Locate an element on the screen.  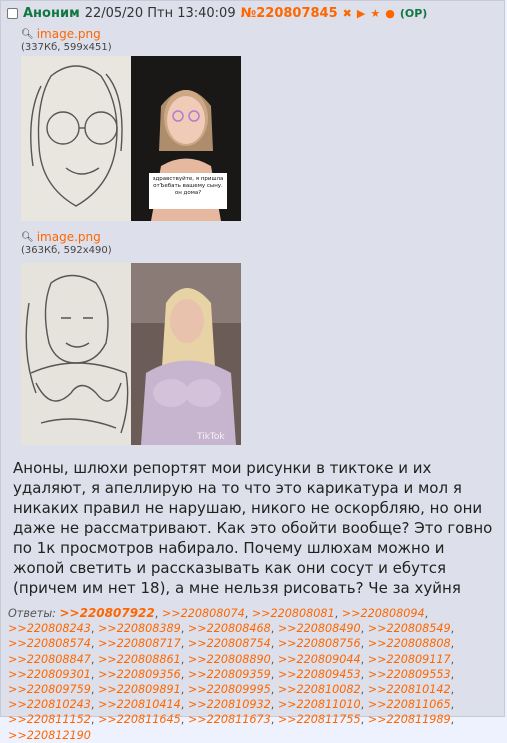
file-meta: (363Кб, 592x490) is located at coordinates (66, 250).